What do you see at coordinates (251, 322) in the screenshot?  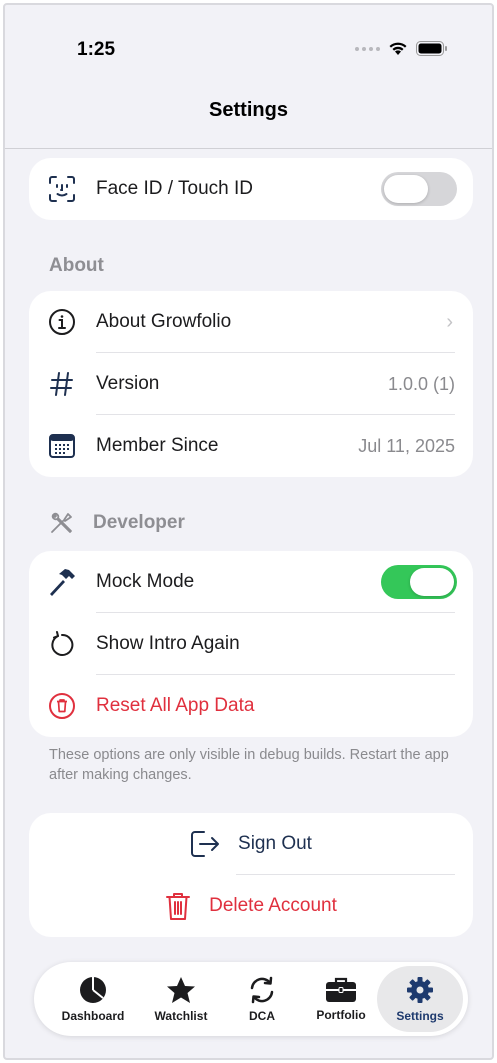 I see `about-growfolio-row: About Growfolio ›` at bounding box center [251, 322].